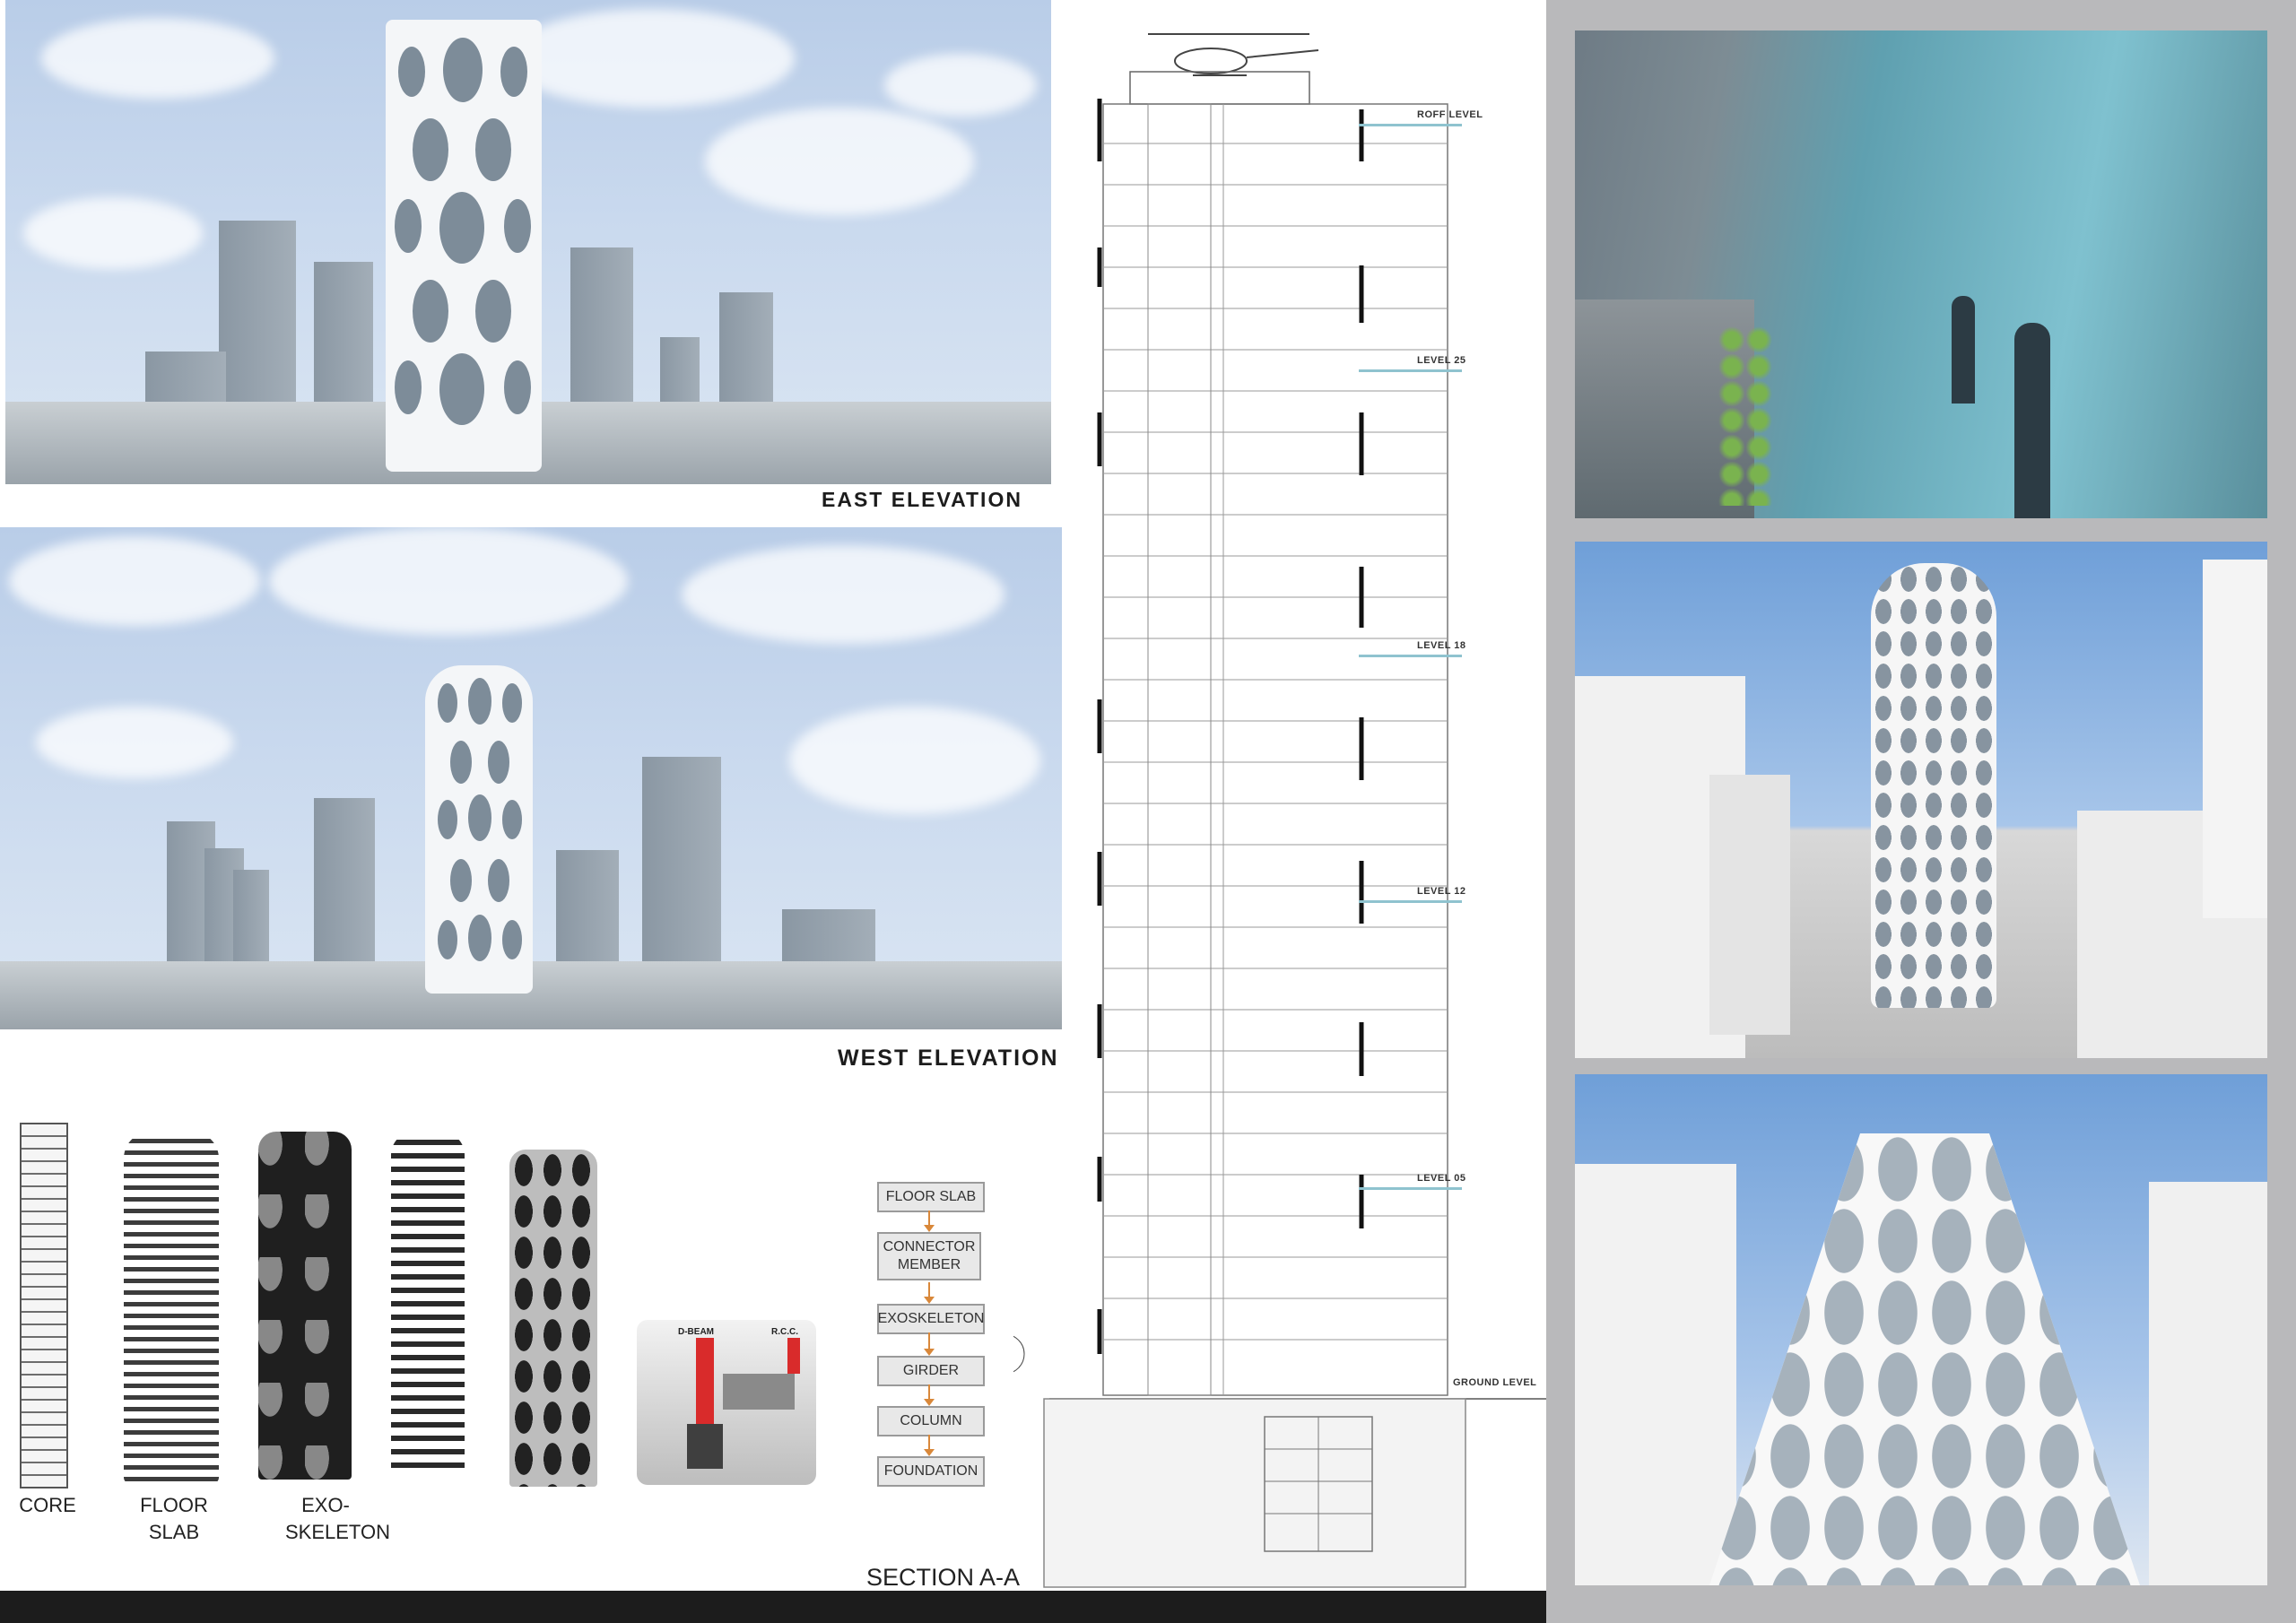 The height and width of the screenshot is (1623, 2296). What do you see at coordinates (931, 1421) in the screenshot?
I see `flow-step-column: COLUMN` at bounding box center [931, 1421].